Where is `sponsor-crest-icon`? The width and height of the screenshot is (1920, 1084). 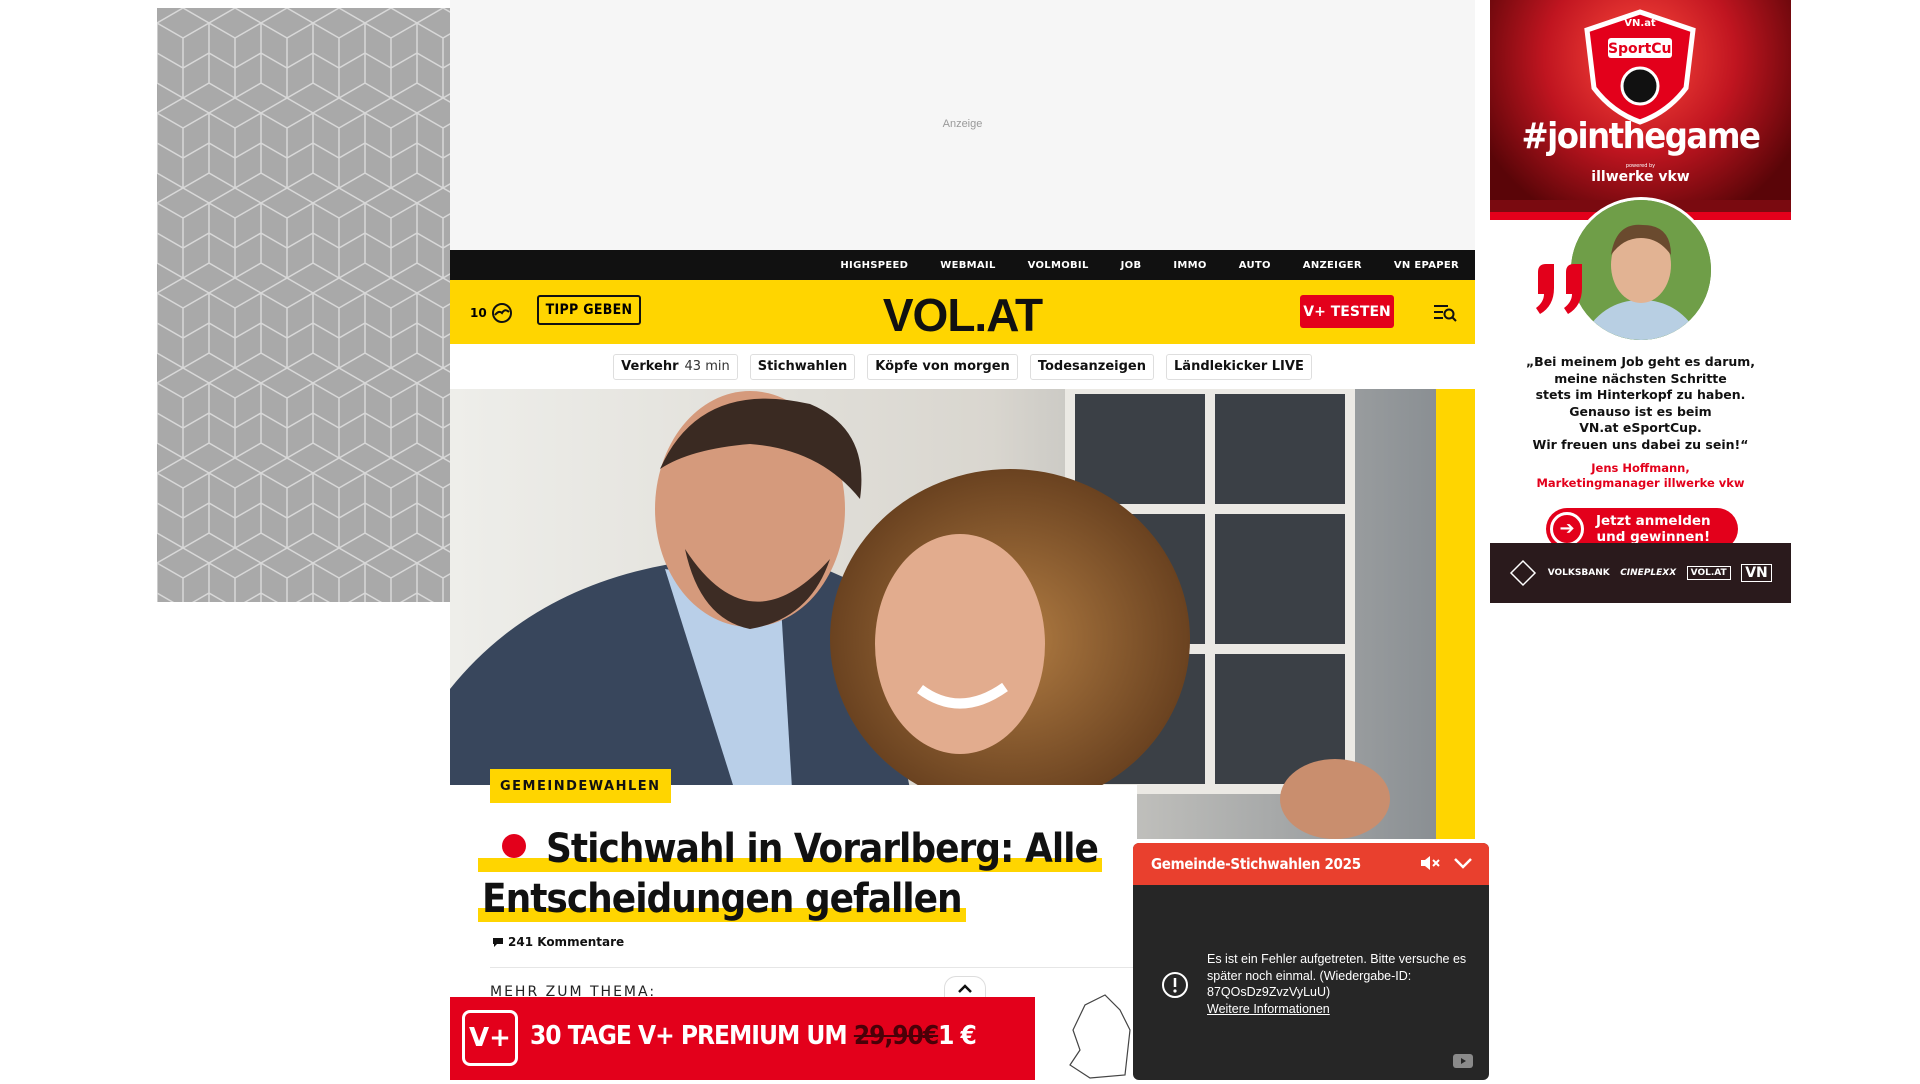 sponsor-crest-icon is located at coordinates (1523, 573).